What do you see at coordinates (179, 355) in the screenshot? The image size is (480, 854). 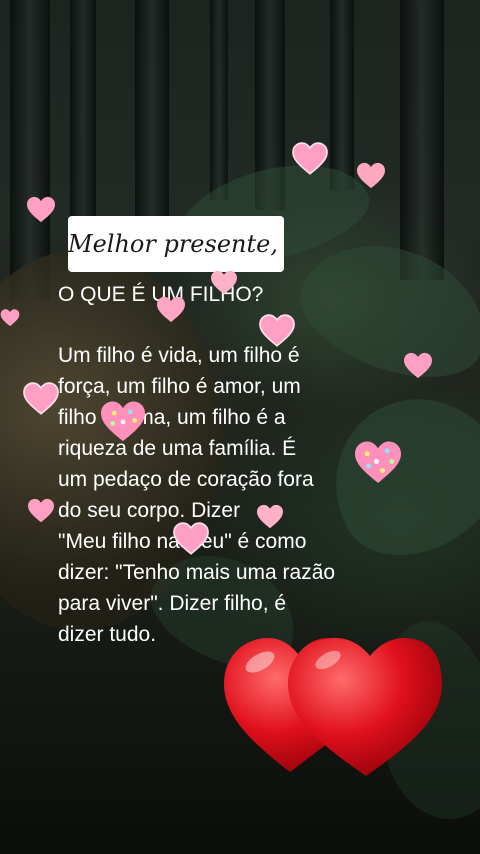 I see `quote-line: Um filho é vida, um filho é` at bounding box center [179, 355].